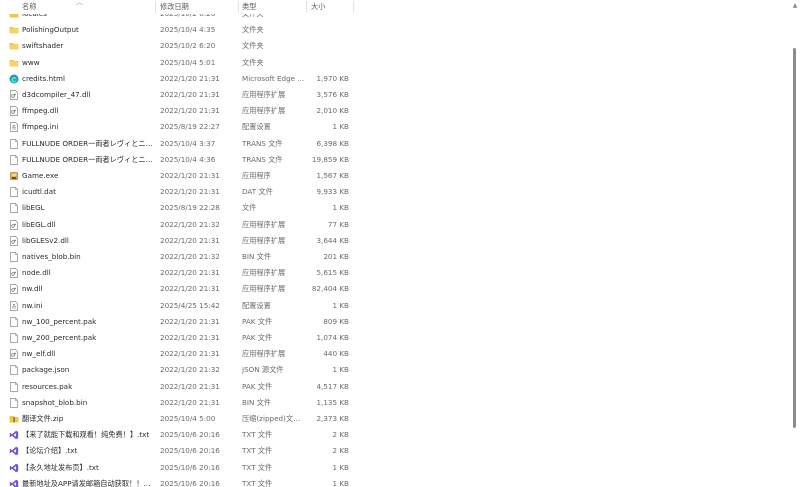  Describe the element at coordinates (79, 3) in the screenshot. I see `sort-caret-icon: ︿` at that location.